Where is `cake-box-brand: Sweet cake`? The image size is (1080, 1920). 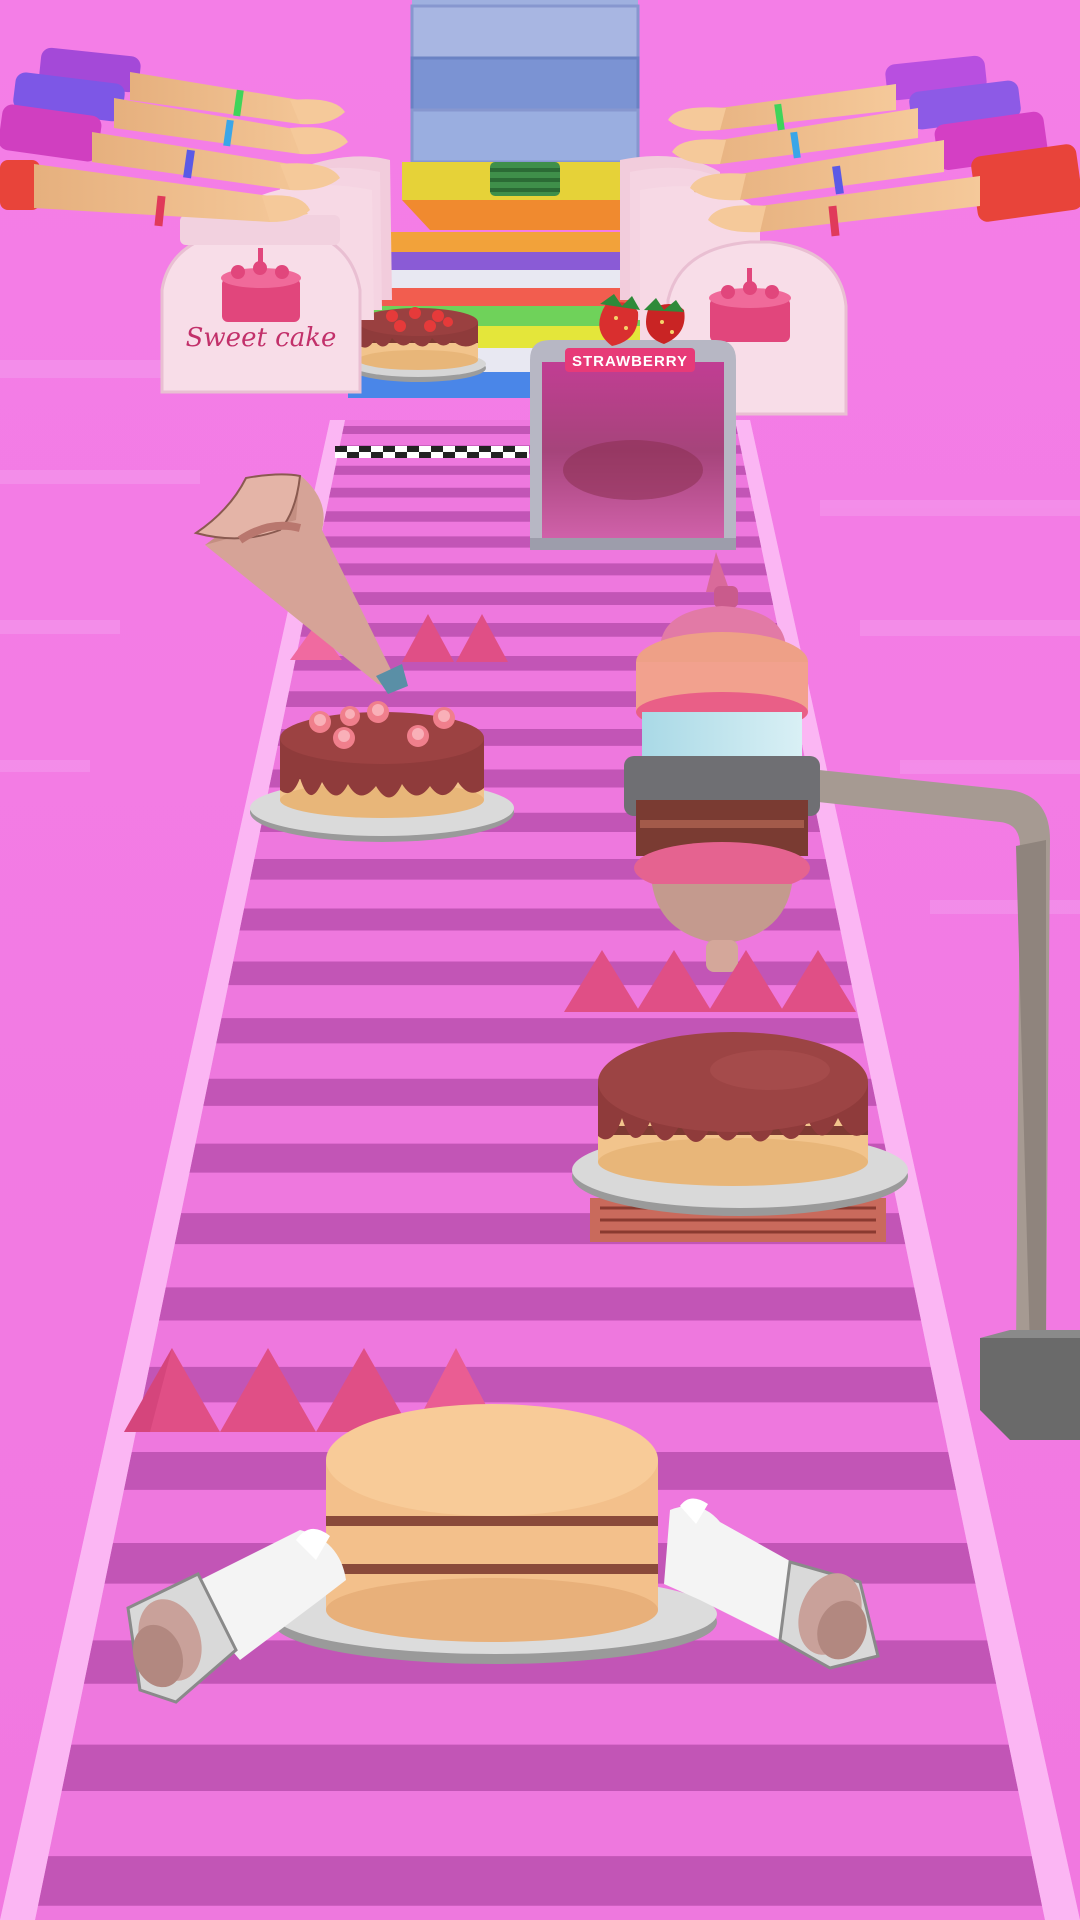 cake-box-brand: Sweet cake is located at coordinates (261, 338).